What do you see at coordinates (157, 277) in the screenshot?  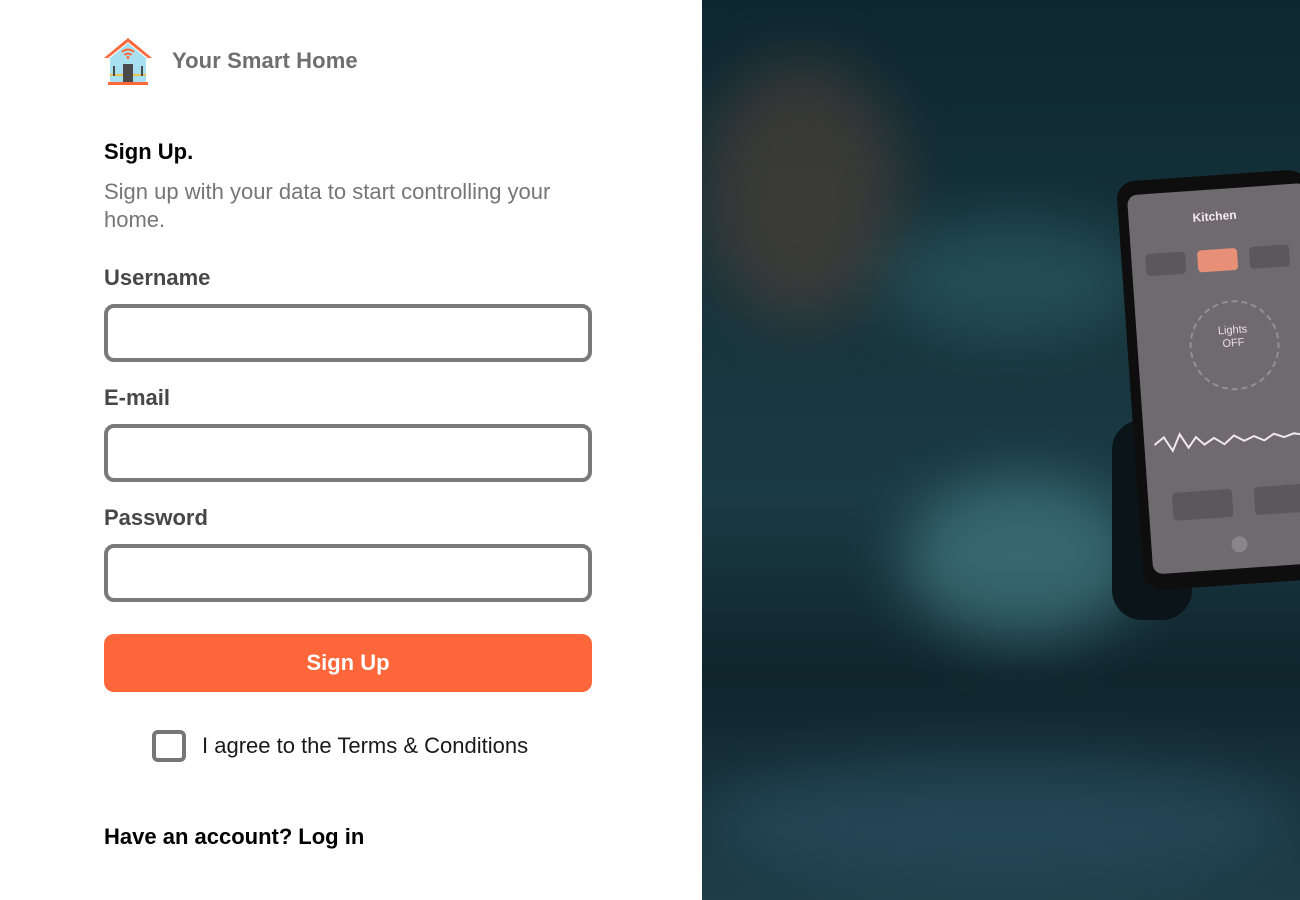 I see `username-label: Username` at bounding box center [157, 277].